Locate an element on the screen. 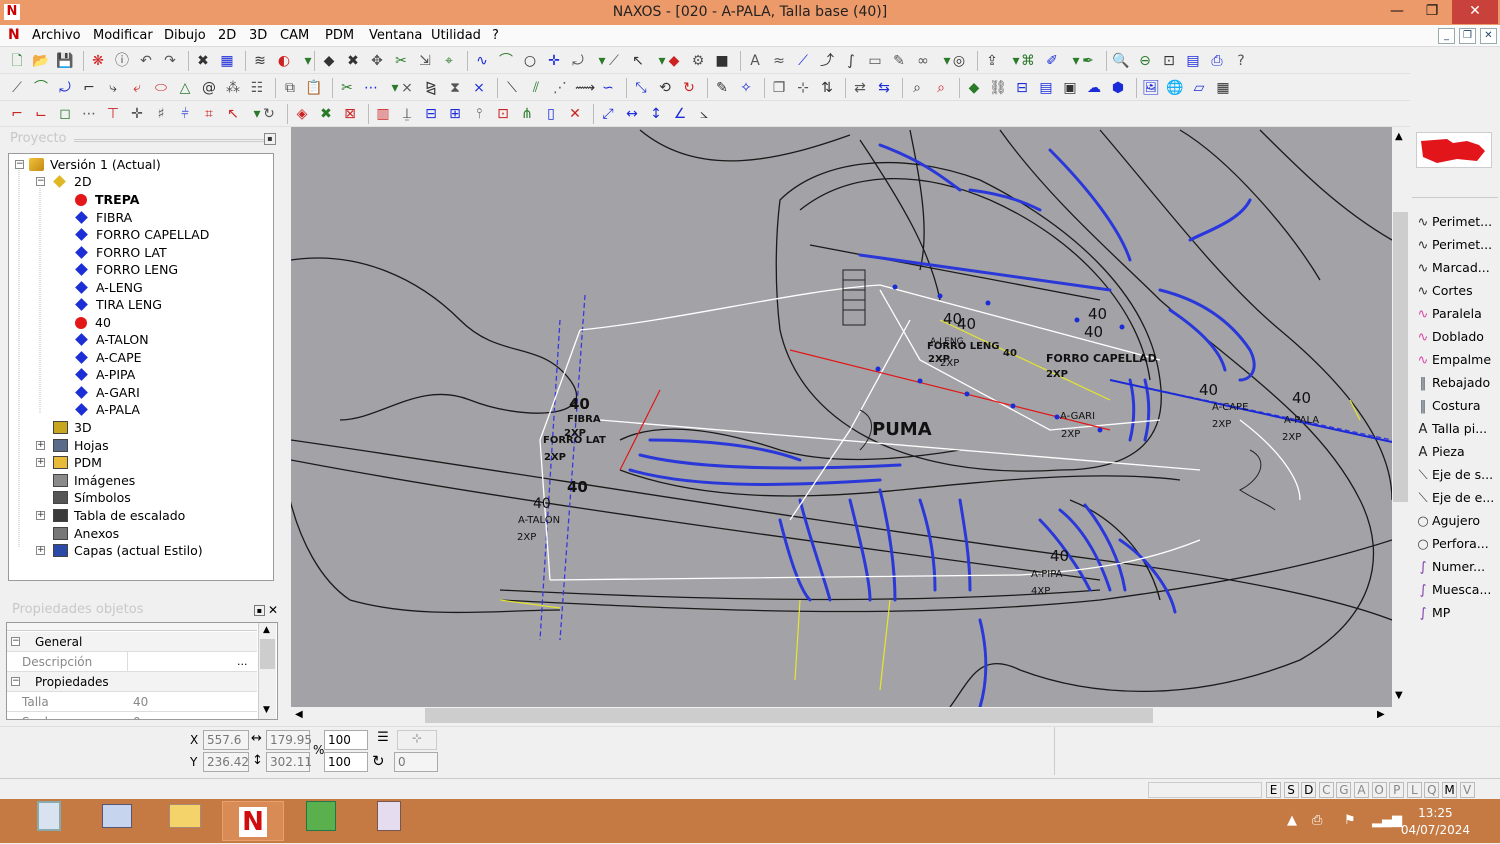 The image size is (1500, 844). tree-piece-a-leng: A-LENG is located at coordinates (109, 287).